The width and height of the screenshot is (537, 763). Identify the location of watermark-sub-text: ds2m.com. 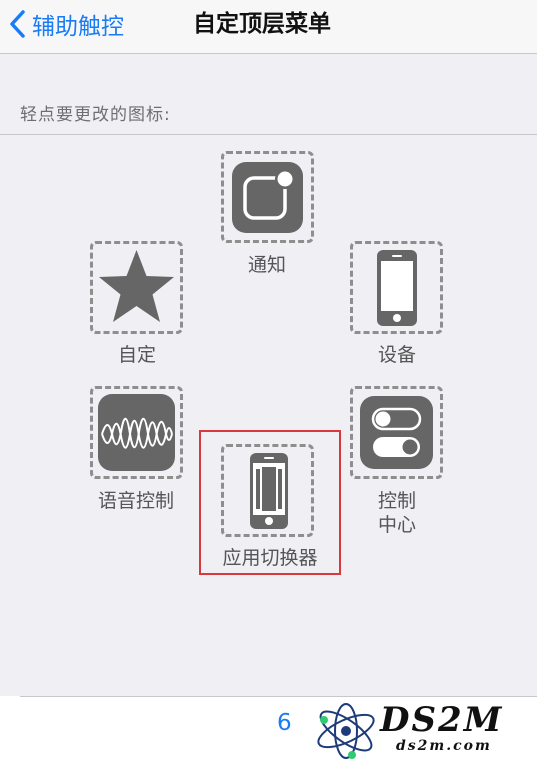
(444, 746).